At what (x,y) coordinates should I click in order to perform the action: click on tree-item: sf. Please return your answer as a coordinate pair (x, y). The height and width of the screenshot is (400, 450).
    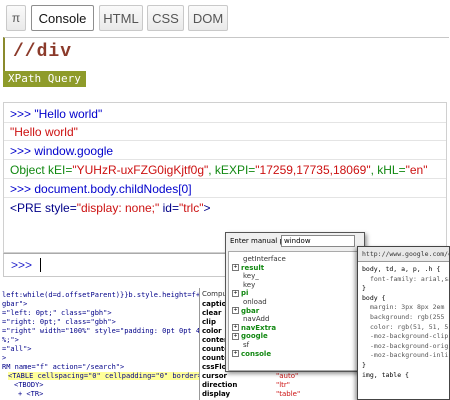
    Looking at the image, I should click on (246, 345).